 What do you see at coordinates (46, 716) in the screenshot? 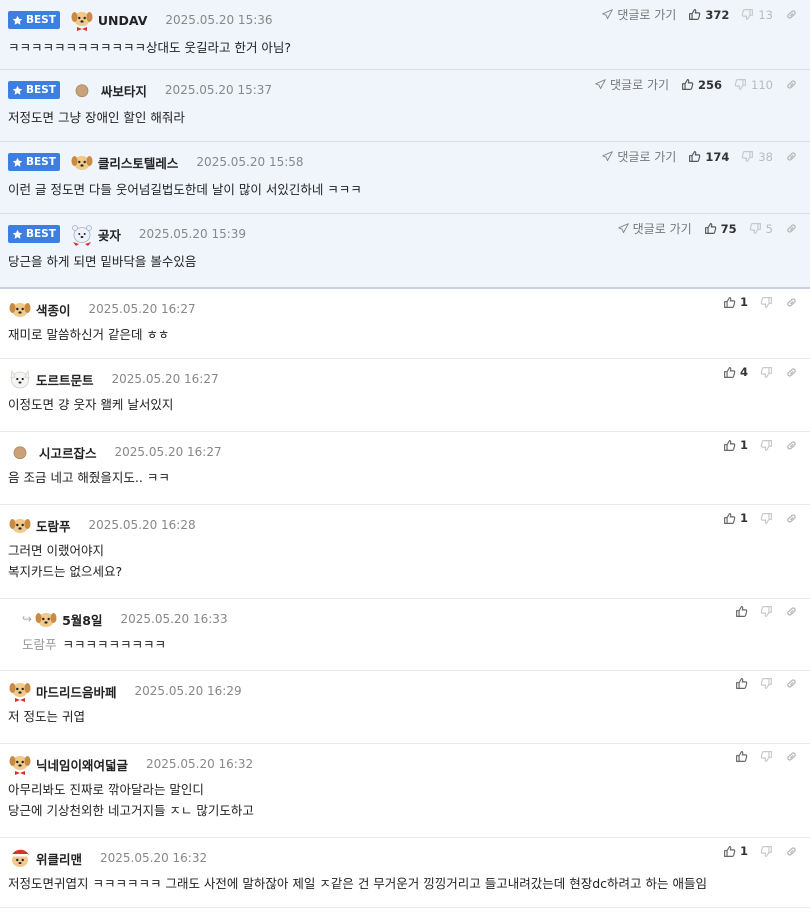
I see `comment-line: 저 정도는 귀엽` at bounding box center [46, 716].